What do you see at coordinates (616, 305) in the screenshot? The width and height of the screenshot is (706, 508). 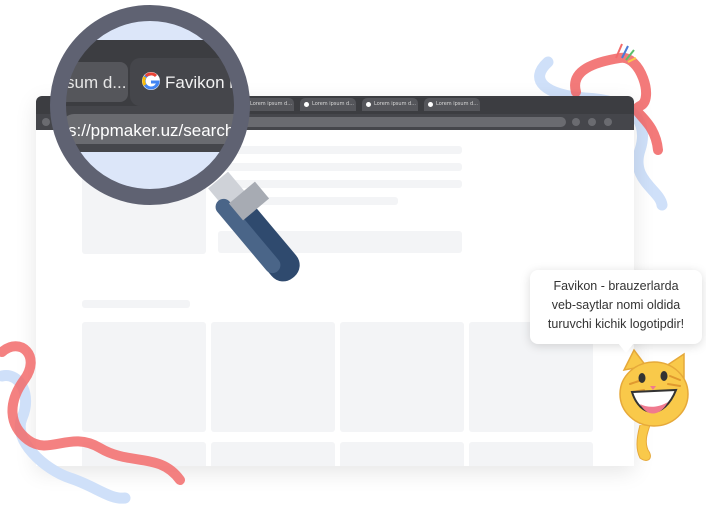 I see `bubble-line: veb-saytlar nomi oldida` at bounding box center [616, 305].